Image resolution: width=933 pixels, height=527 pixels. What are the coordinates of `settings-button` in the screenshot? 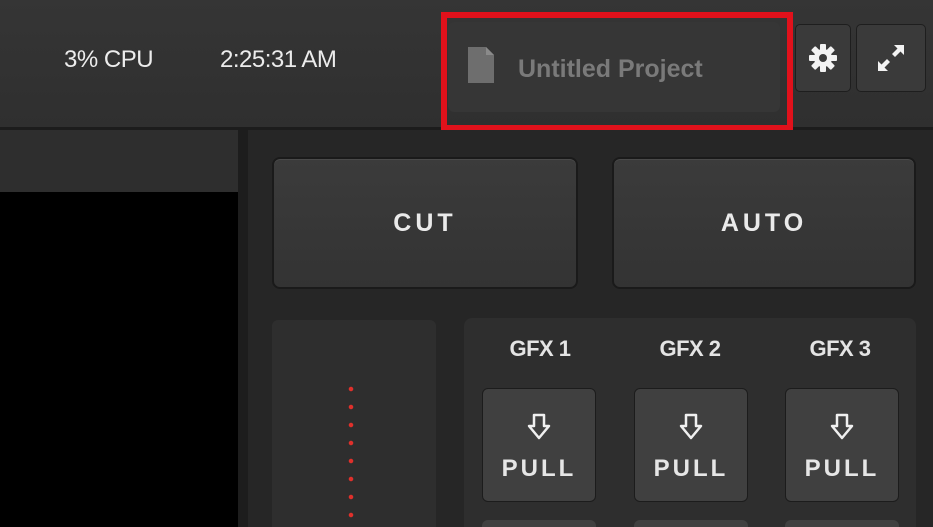 It's located at (823, 58).